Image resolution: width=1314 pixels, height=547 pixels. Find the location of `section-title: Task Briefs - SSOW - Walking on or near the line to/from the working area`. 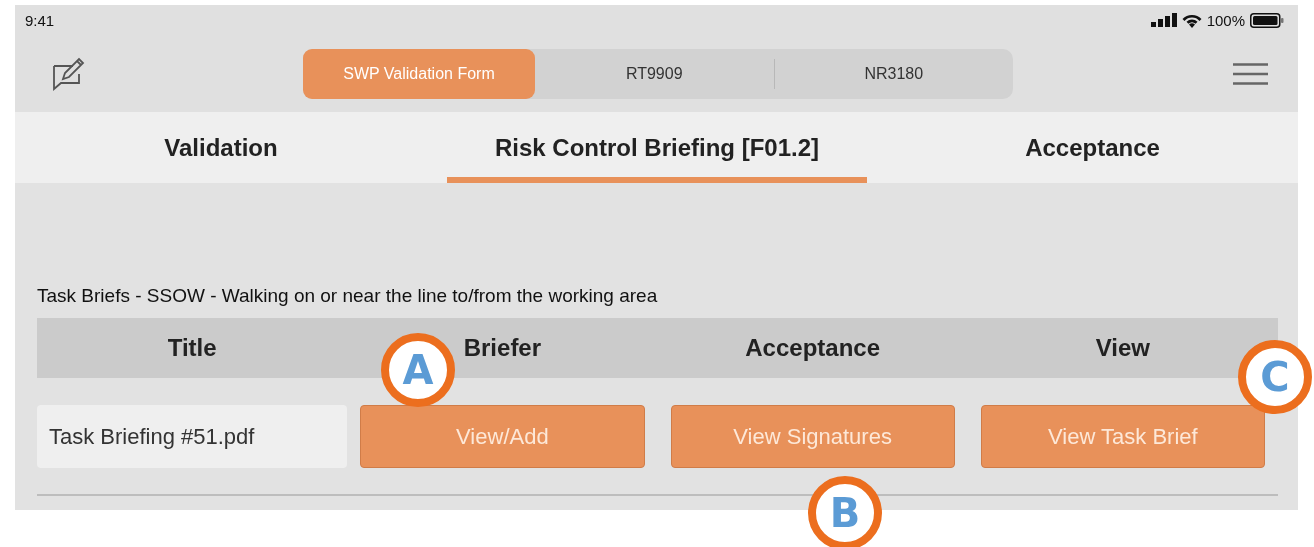

section-title: Task Briefs - SSOW - Walking on or near the line to/from the working area is located at coordinates (348, 296).